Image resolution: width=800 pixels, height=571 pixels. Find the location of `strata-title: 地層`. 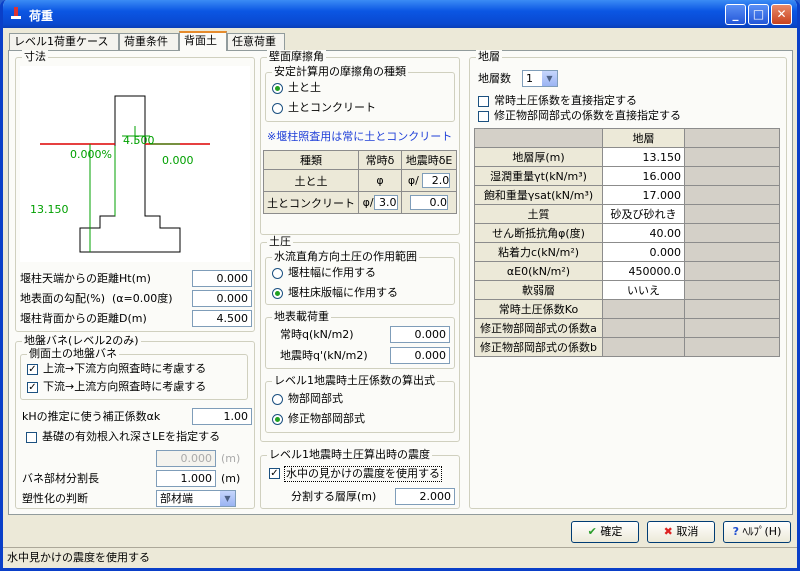

strata-title: 地層 is located at coordinates (489, 57).